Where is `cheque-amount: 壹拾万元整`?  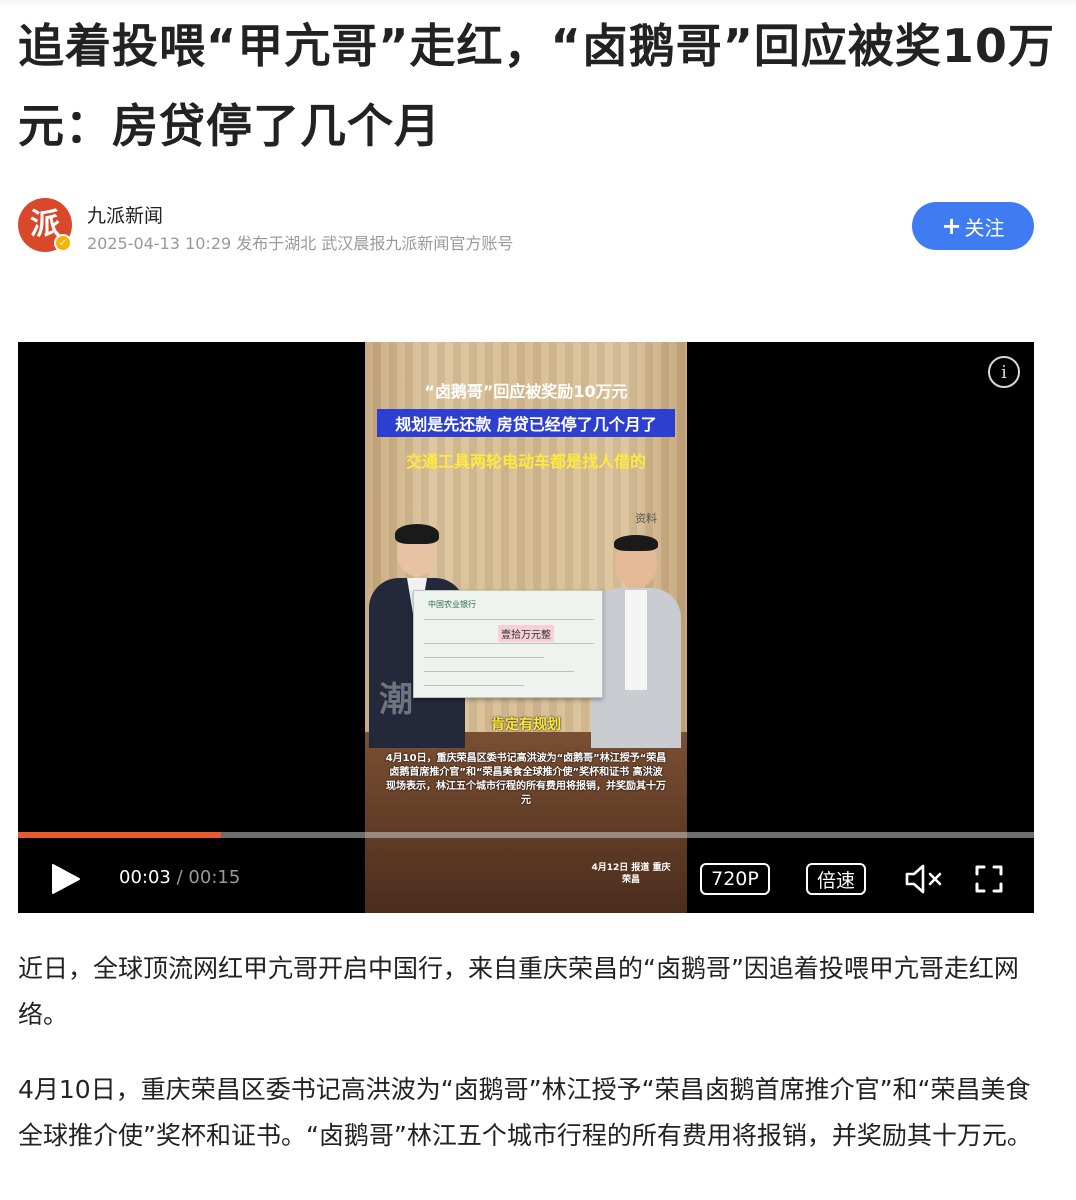
cheque-amount: 壹拾万元整 is located at coordinates (526, 633).